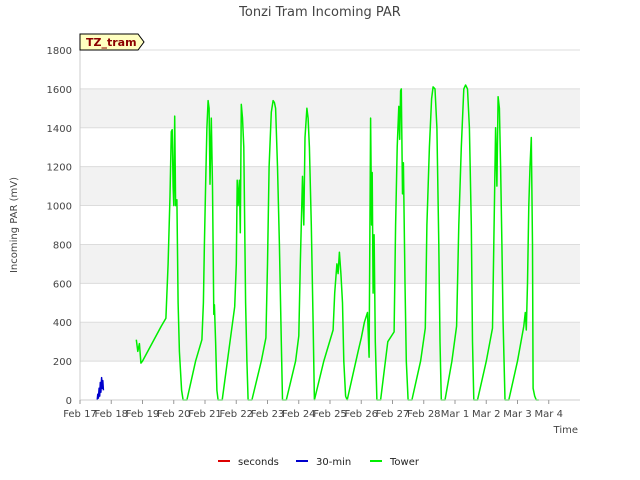 The width and height of the screenshot is (640, 480). What do you see at coordinates (80, 414) in the screenshot?
I see `x-tick-label: Feb 17` at bounding box center [80, 414].